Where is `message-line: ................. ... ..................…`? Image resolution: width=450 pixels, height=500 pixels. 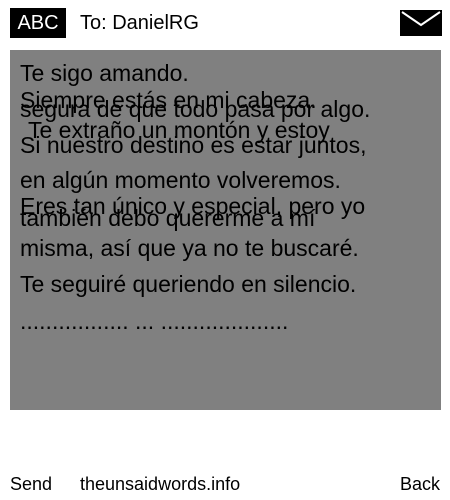 message-line: ................. ... ..................… is located at coordinates (154, 321).